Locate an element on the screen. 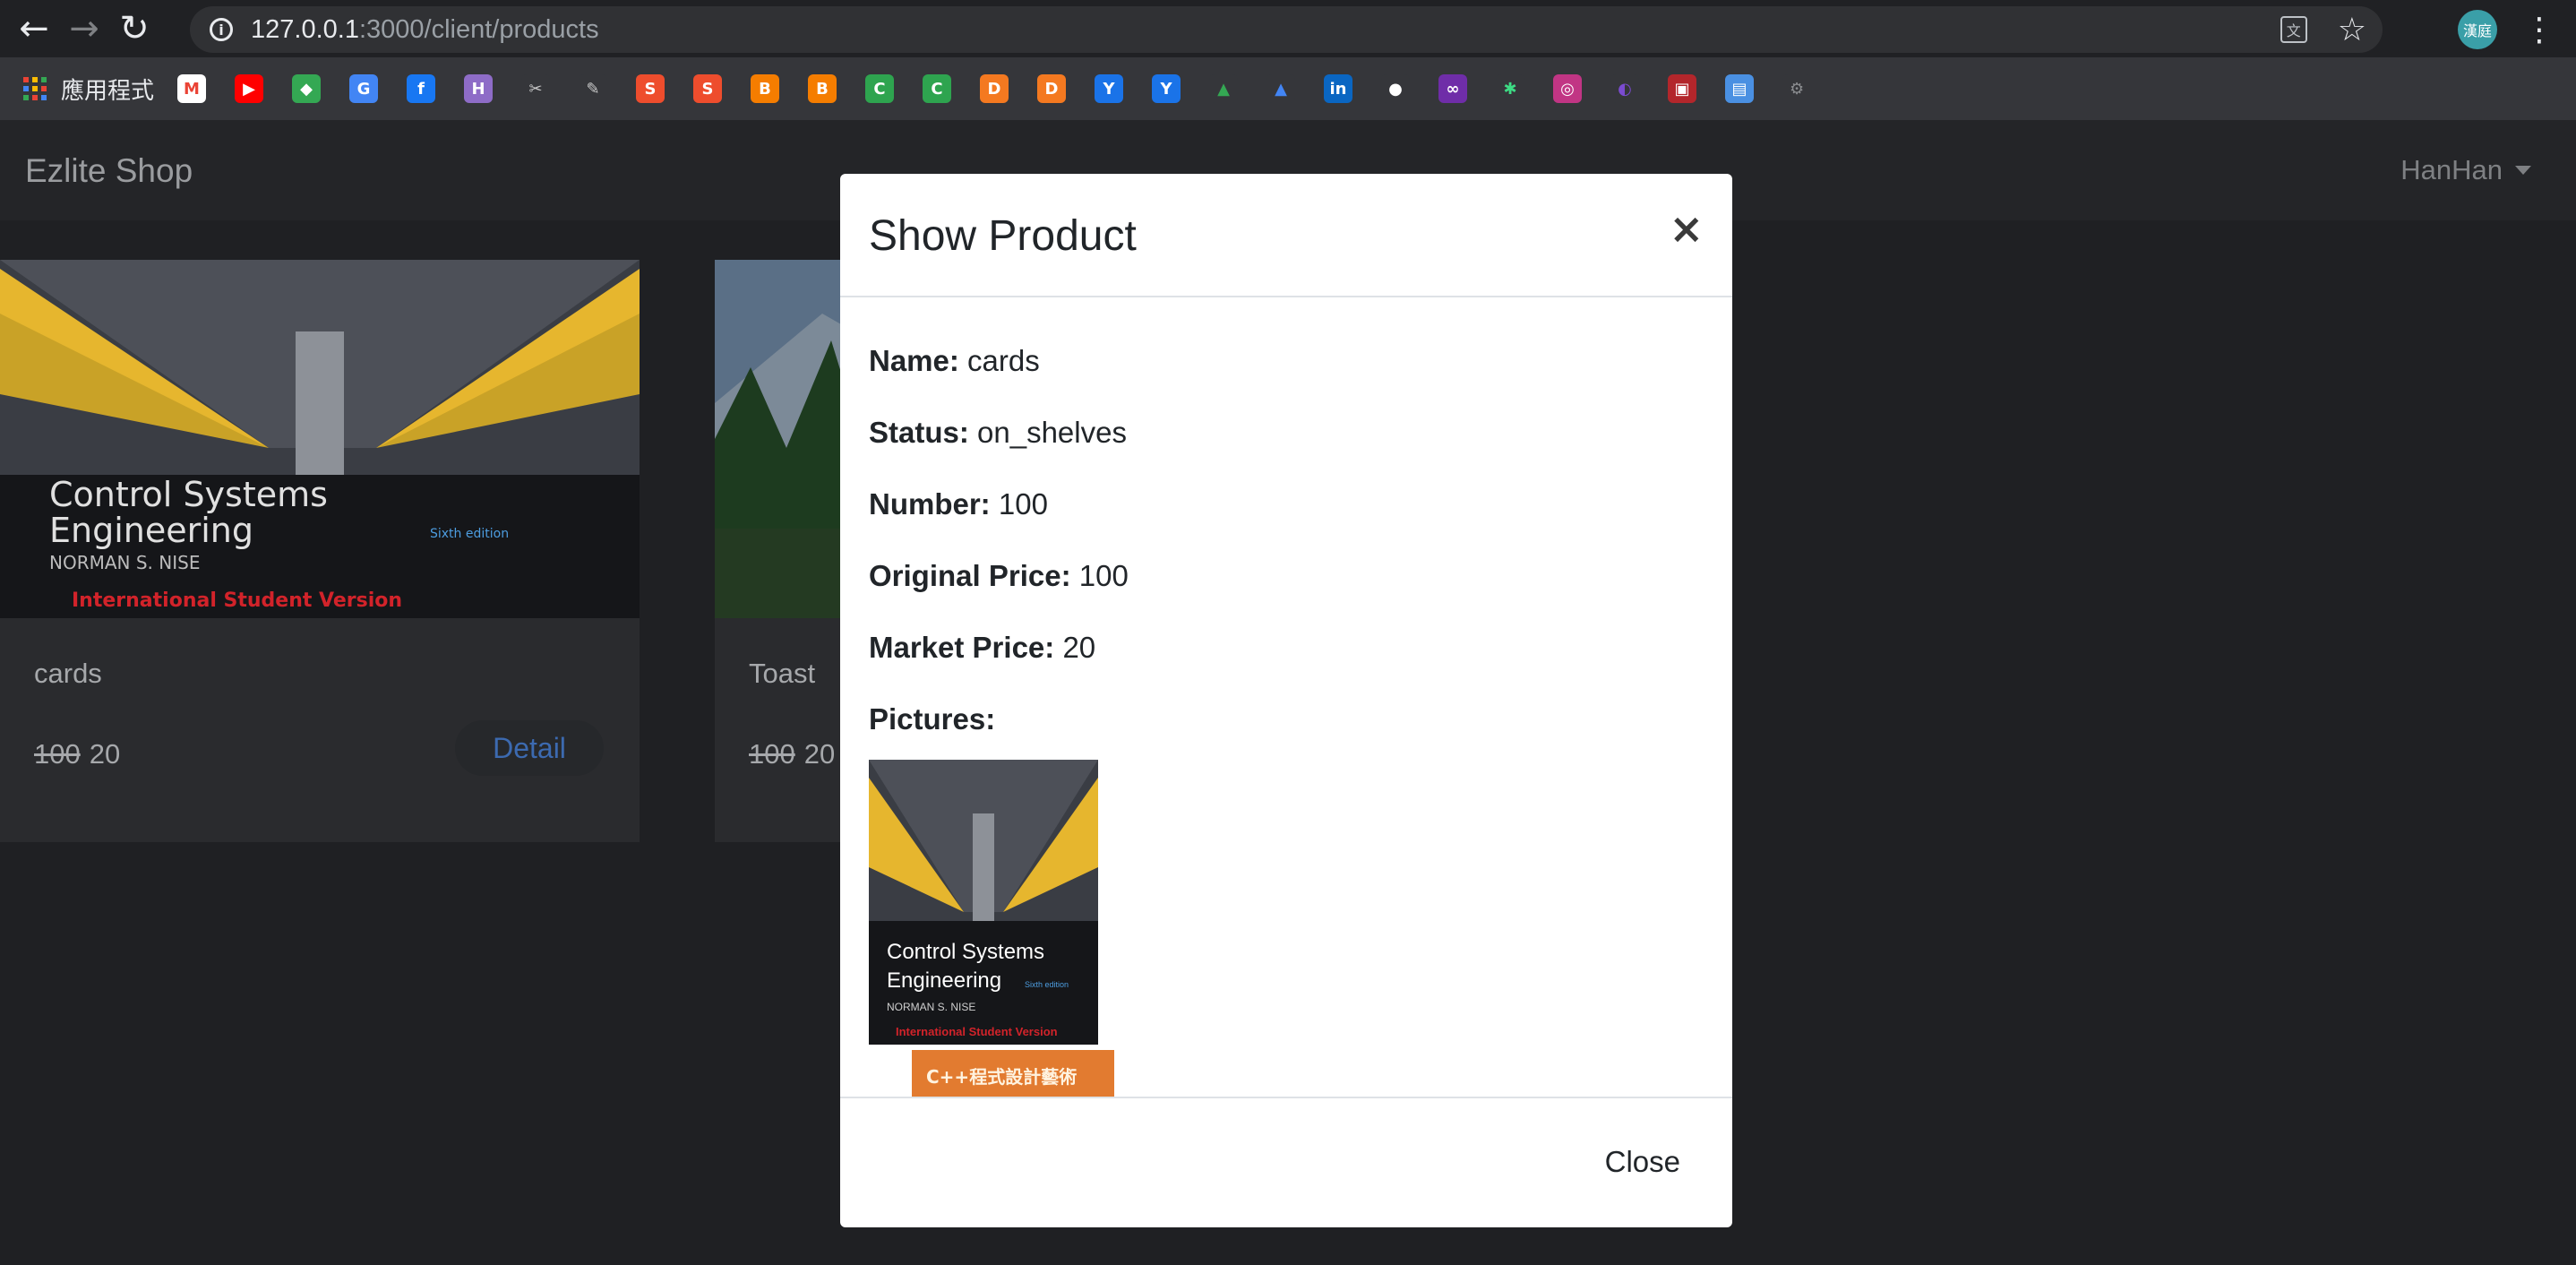 Image resolution: width=2576 pixels, height=1265 pixels. tool-icon-2: ✎ is located at coordinates (593, 88).